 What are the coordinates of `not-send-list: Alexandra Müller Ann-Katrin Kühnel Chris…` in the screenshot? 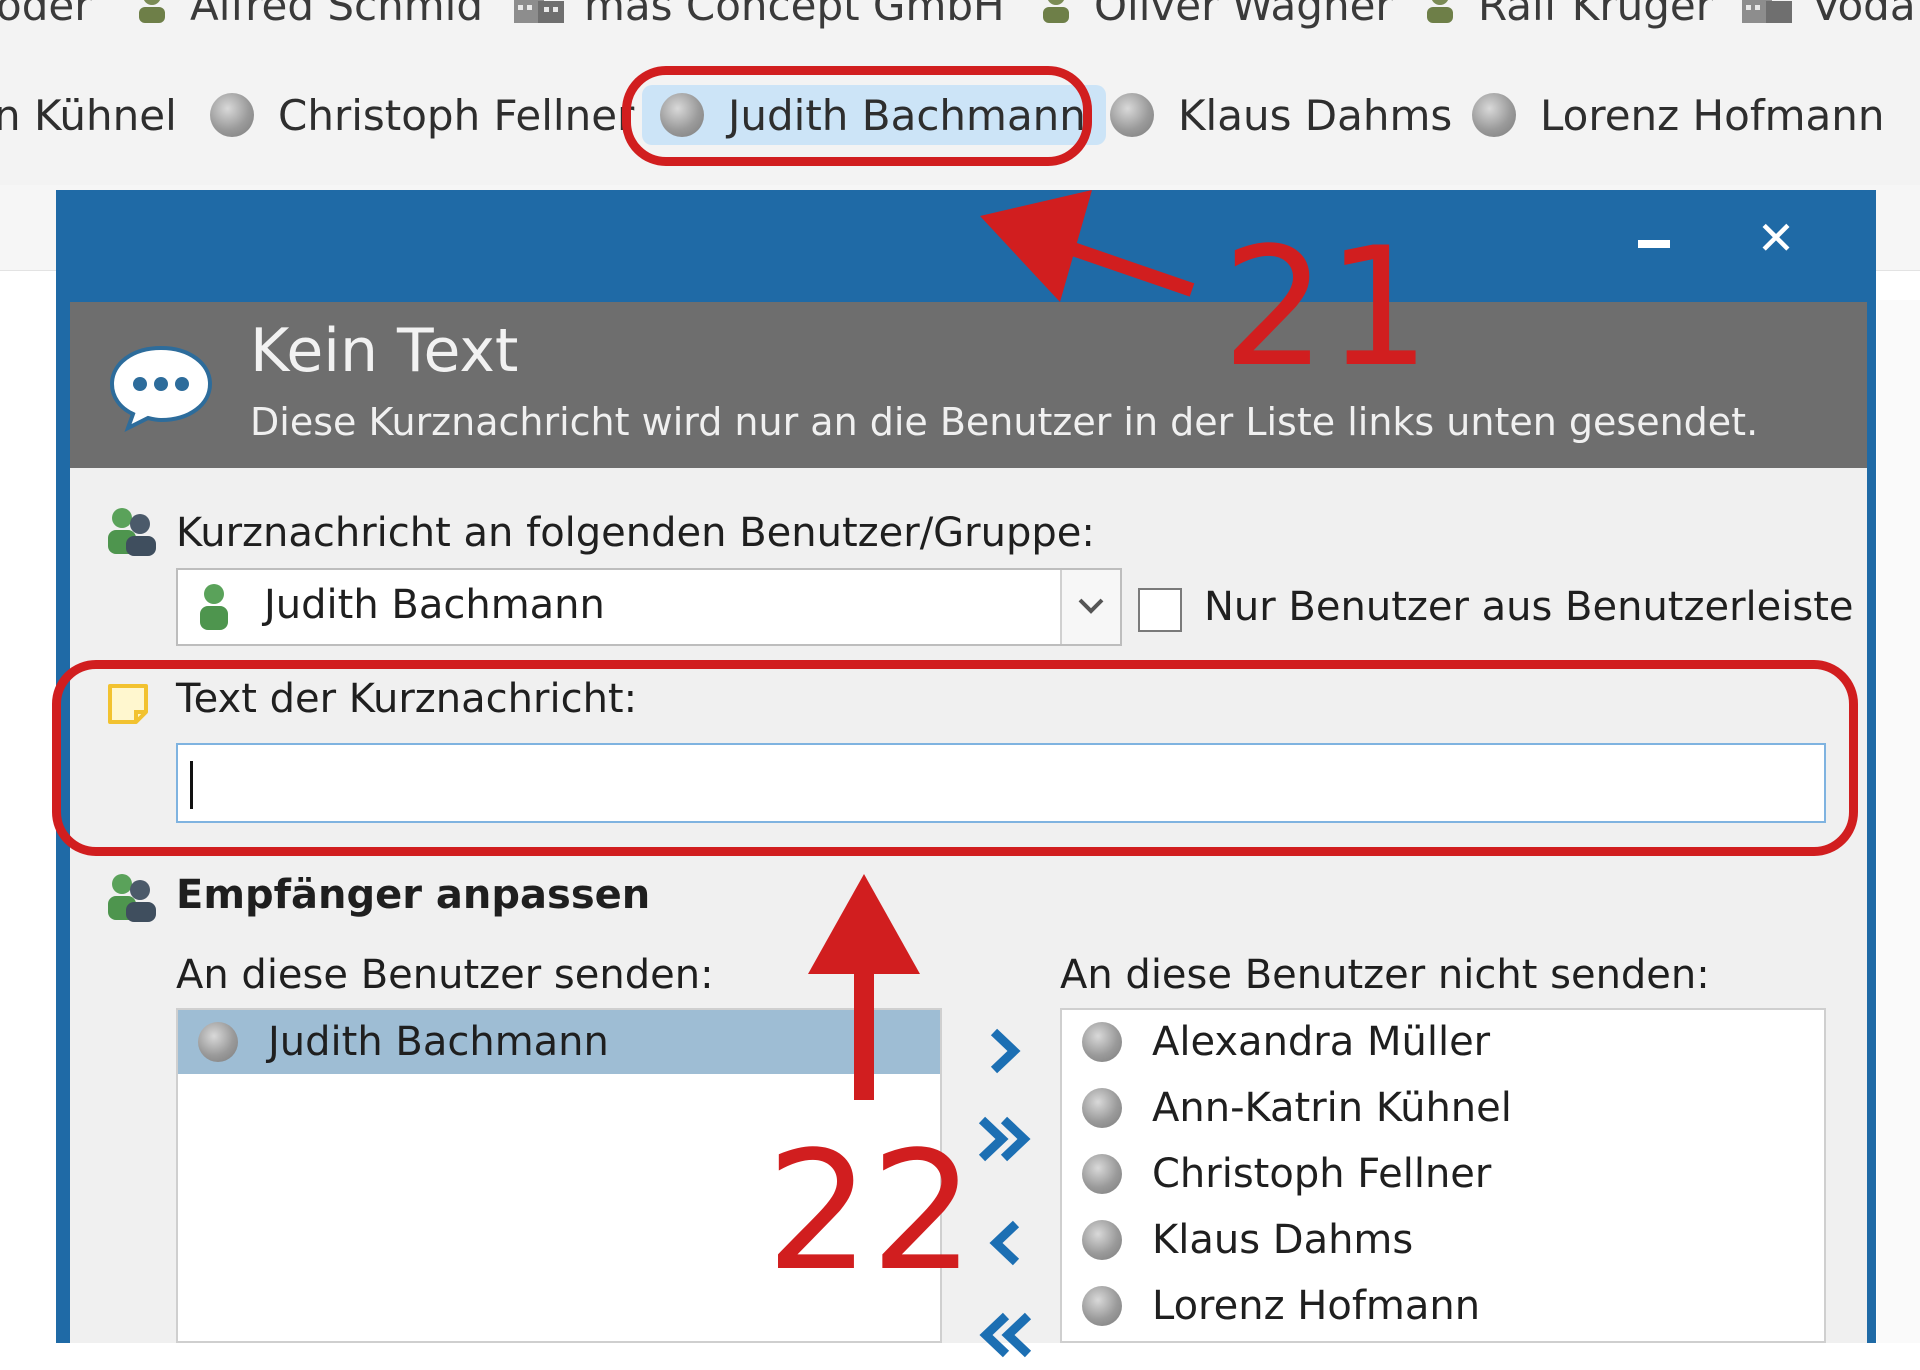 It's located at (1443, 1175).